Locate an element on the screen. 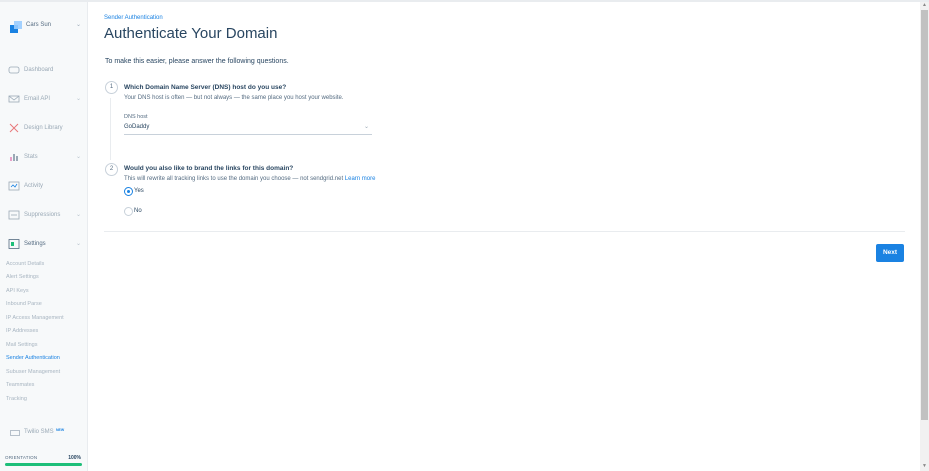  suppressions-icon is located at coordinates (14, 215).